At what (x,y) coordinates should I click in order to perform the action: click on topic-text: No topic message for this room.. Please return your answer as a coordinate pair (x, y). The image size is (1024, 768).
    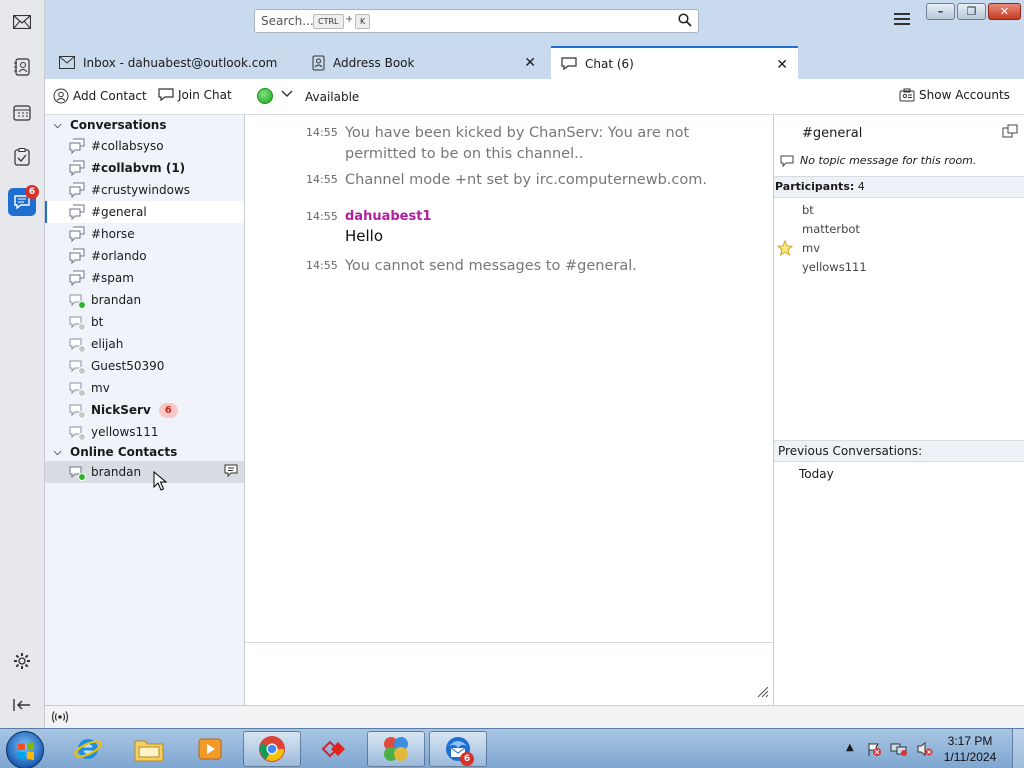
    Looking at the image, I should click on (888, 160).